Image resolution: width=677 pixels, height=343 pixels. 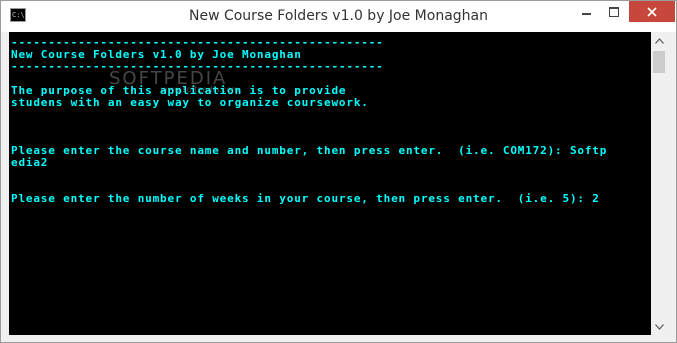 I want to click on watermark-url: www.softpedia.com, so click(x=200, y=89).